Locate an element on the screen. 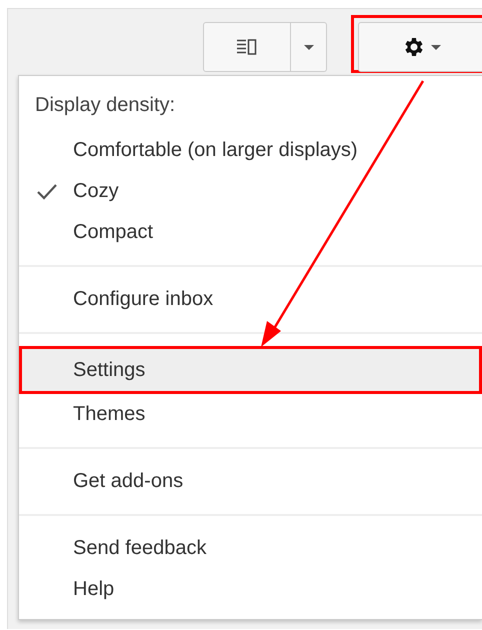 The image size is (482, 630). view-button is located at coordinates (247, 47).